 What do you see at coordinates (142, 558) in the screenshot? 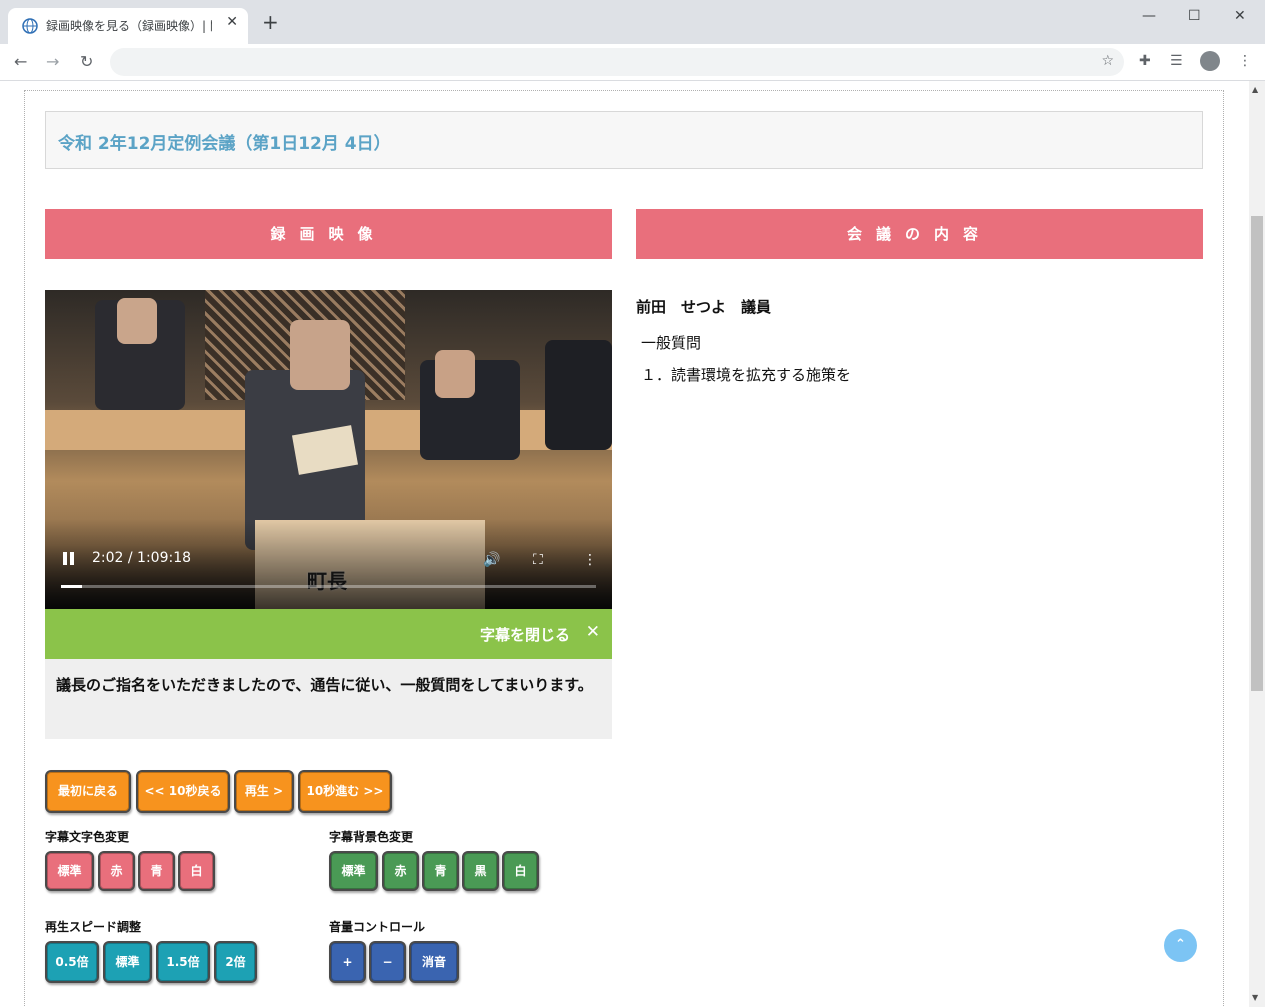
I see `video-time: 2:02 / 1:09:18` at bounding box center [142, 558].